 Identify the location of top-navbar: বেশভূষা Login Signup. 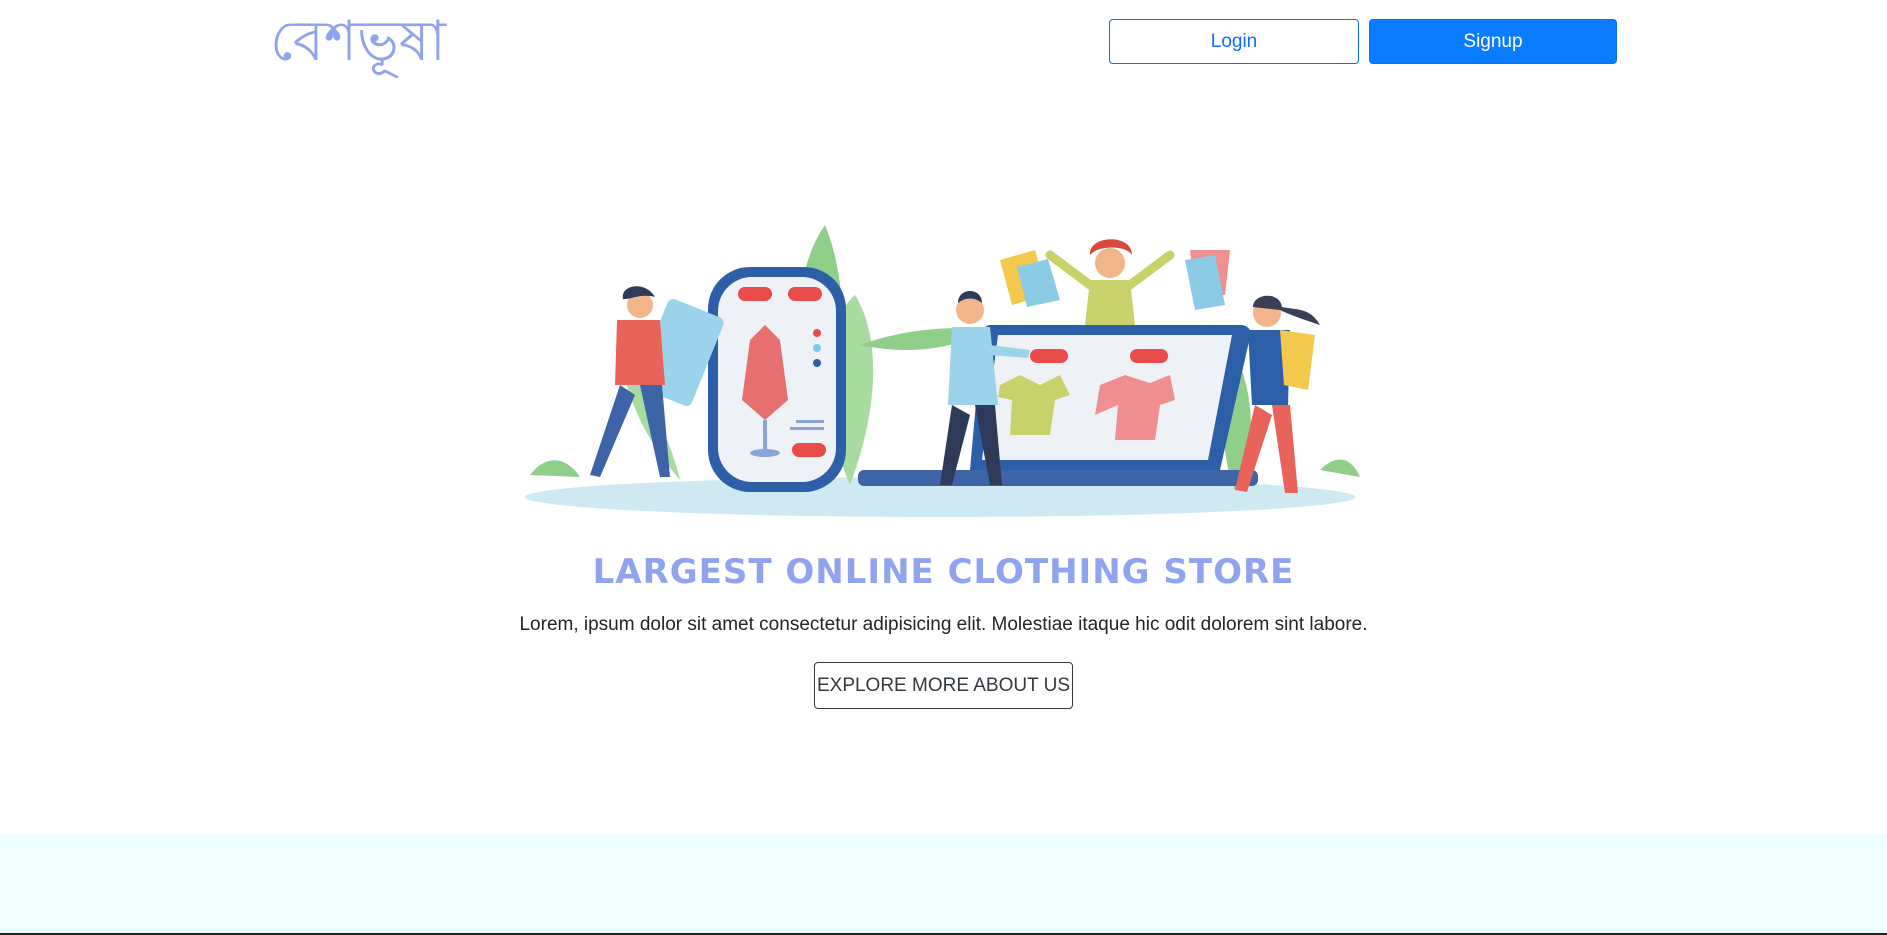
(943, 40).